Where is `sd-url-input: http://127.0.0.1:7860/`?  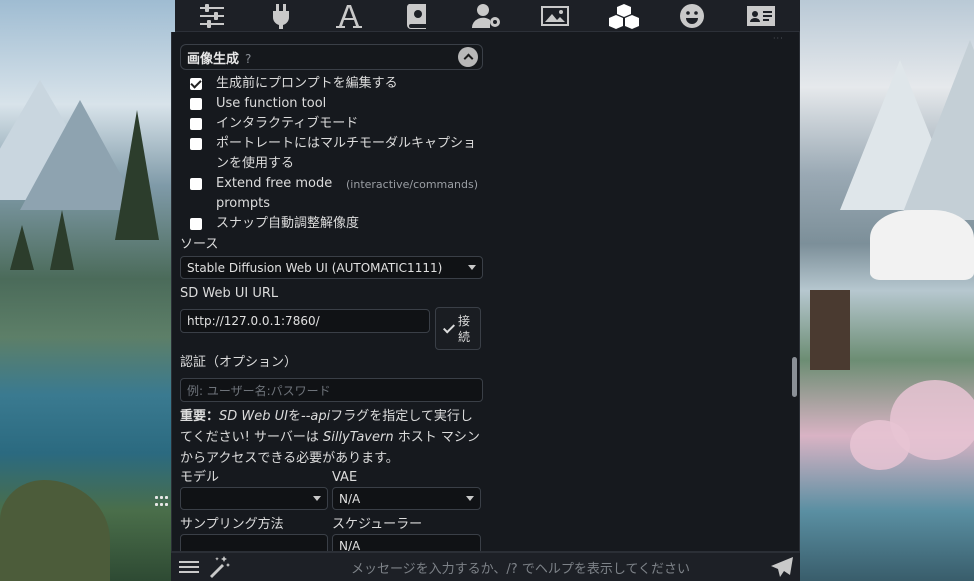 sd-url-input: http://127.0.0.1:7860/ is located at coordinates (305, 321).